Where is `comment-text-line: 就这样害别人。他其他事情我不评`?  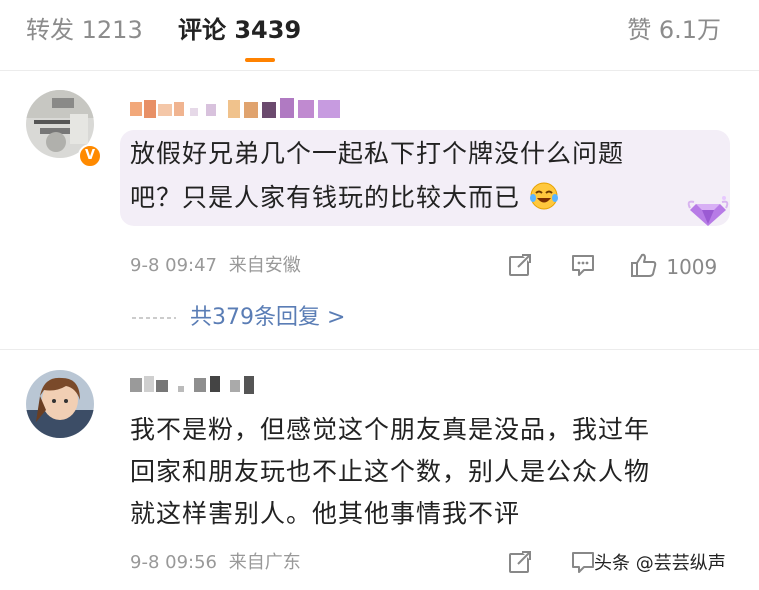 comment-text-line: 就这样害别人。他其他事情我不评 is located at coordinates (325, 513).